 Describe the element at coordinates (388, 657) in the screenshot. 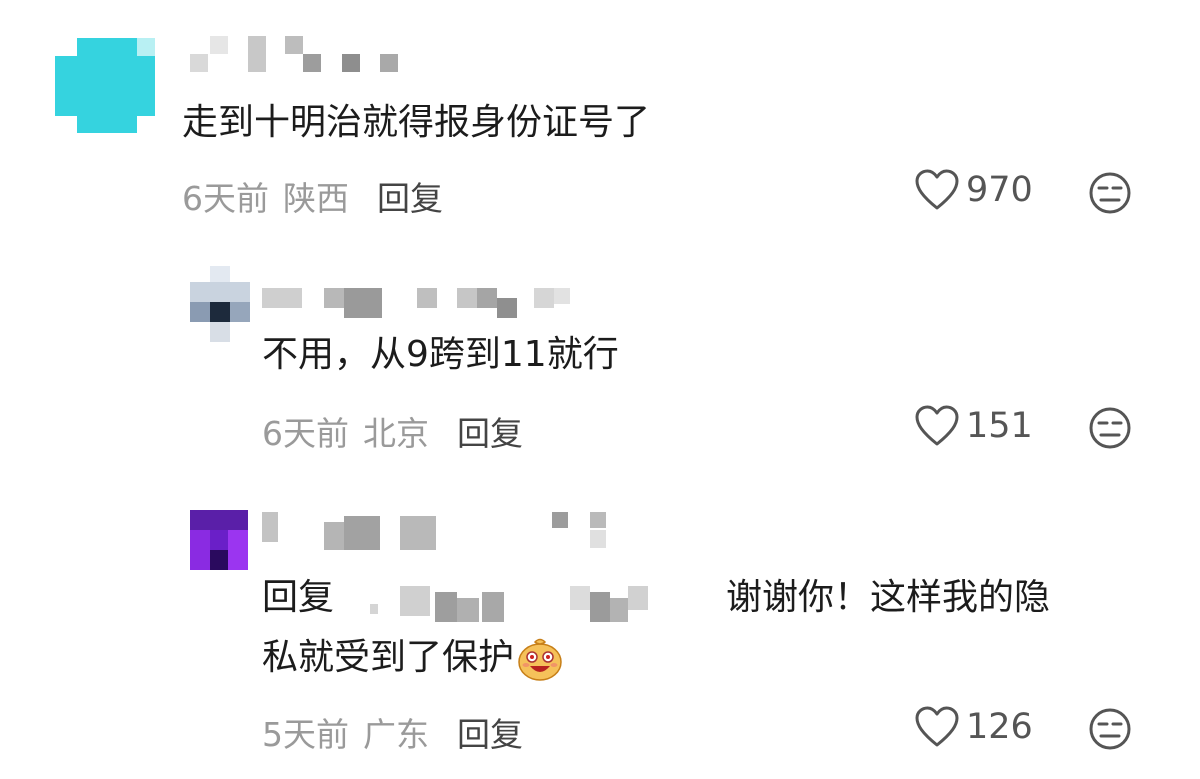

I see `comment-text-continued: 私就受到了保护` at that location.